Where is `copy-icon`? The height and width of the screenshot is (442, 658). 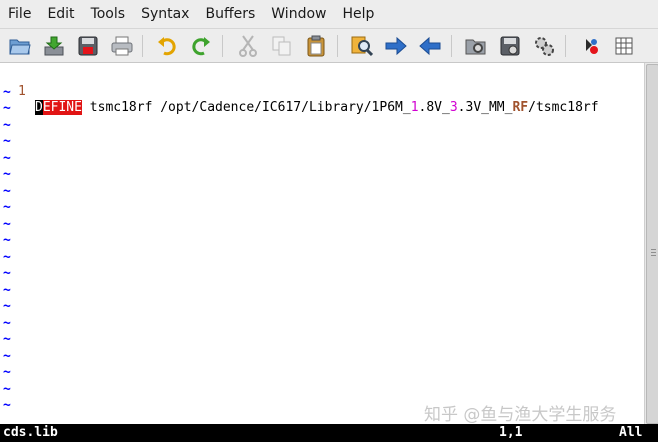 copy-icon is located at coordinates (281, 46).